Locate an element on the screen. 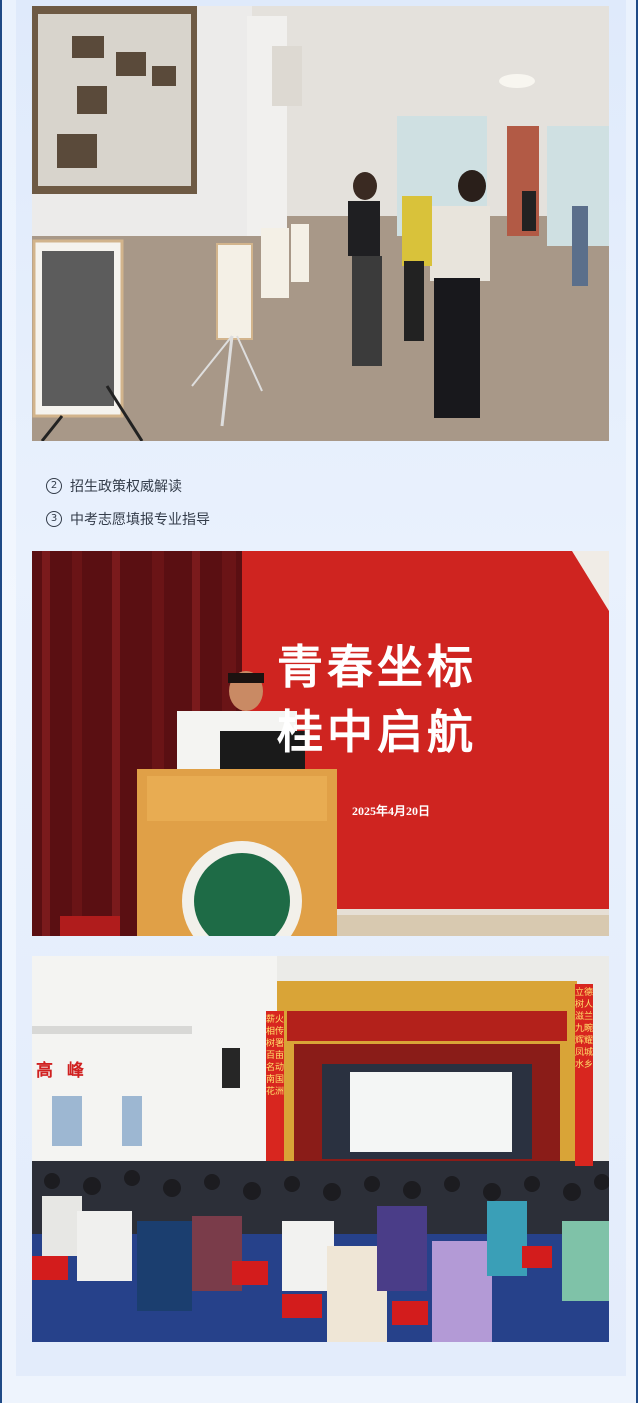 The height and width of the screenshot is (1403, 638). circled-number-icon: 3 is located at coordinates (54, 519).